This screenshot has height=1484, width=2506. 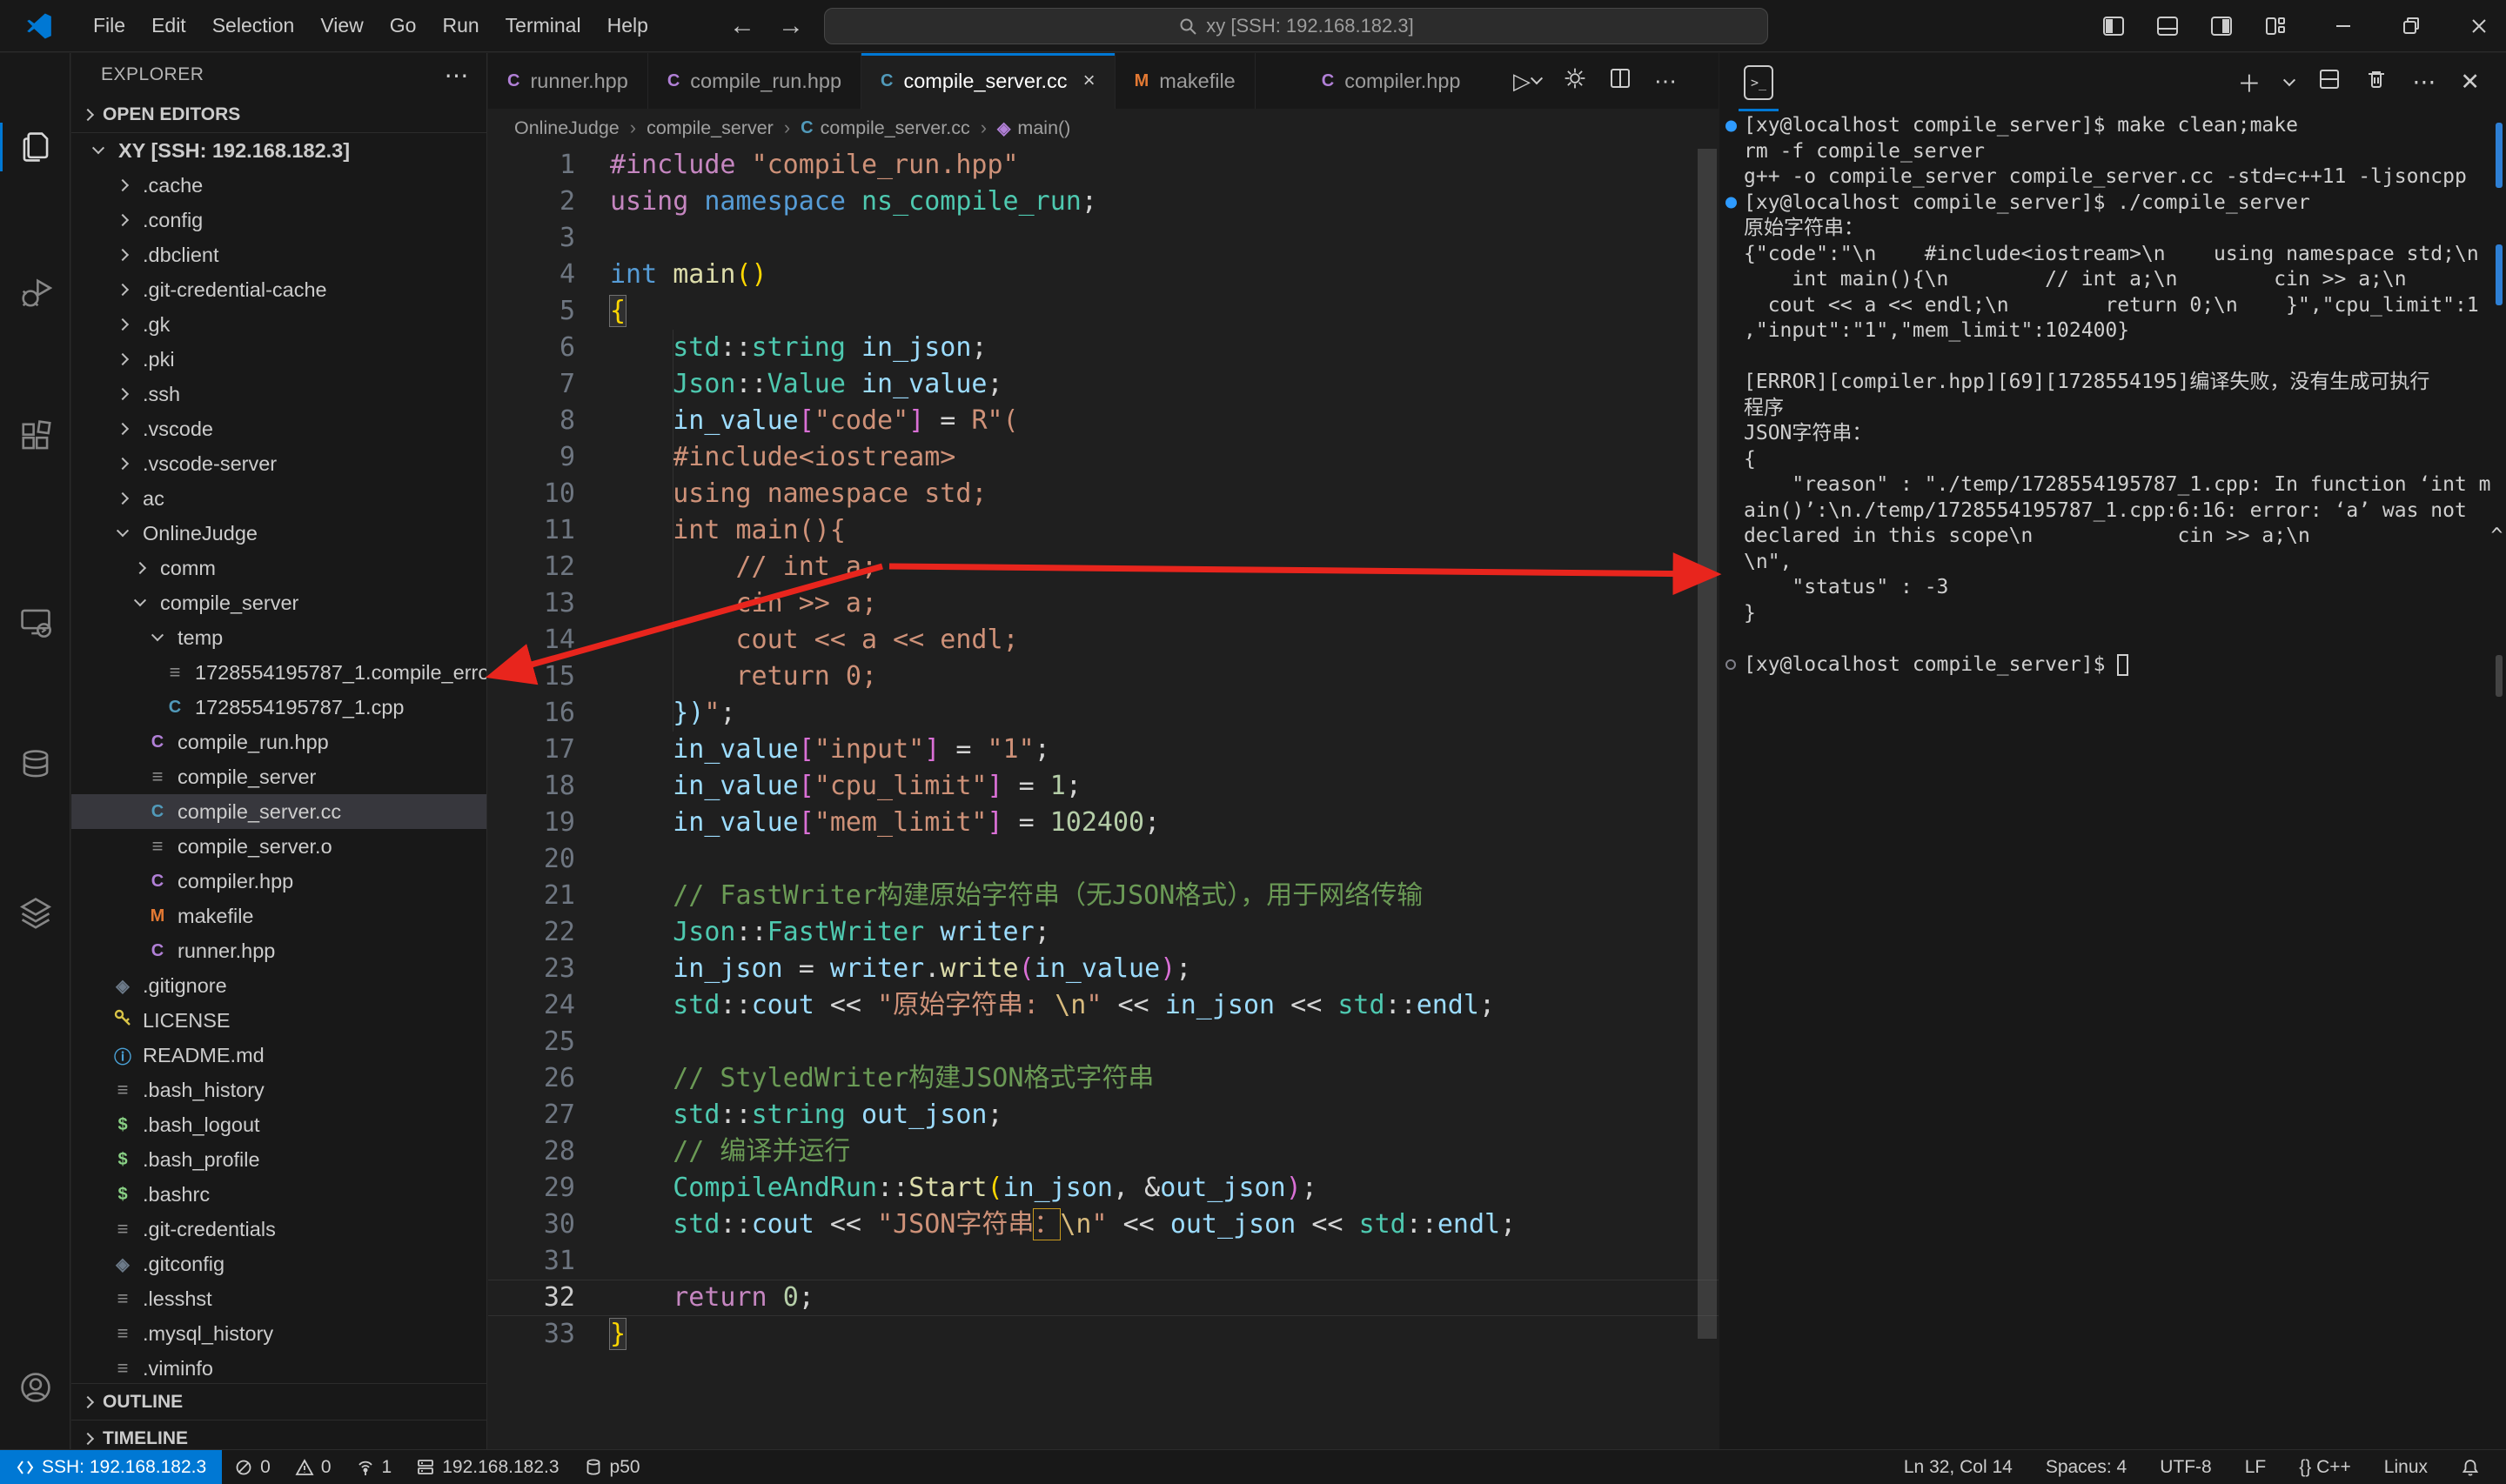 I want to click on status-linux: Linux, so click(x=2406, y=1467).